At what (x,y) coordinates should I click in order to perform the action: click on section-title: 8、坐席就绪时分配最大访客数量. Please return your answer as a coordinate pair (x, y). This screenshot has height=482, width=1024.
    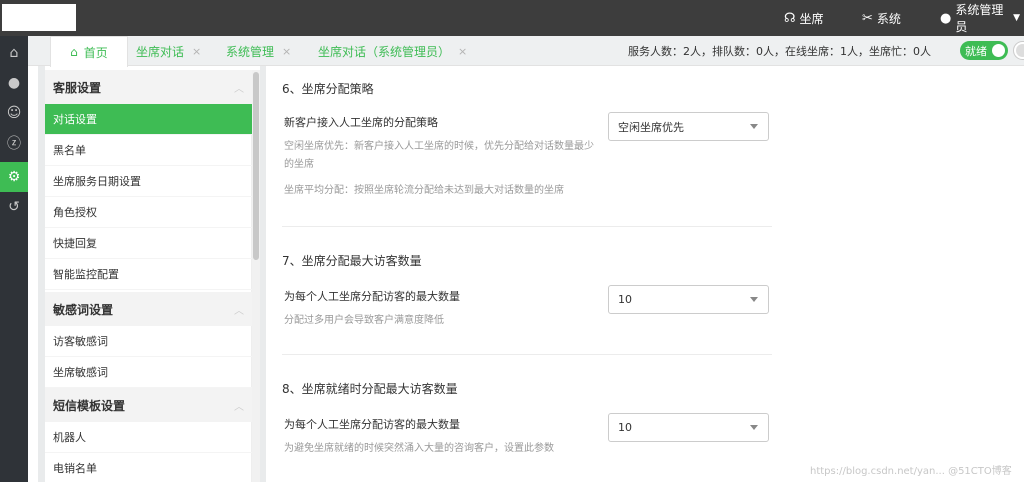
    Looking at the image, I should click on (370, 389).